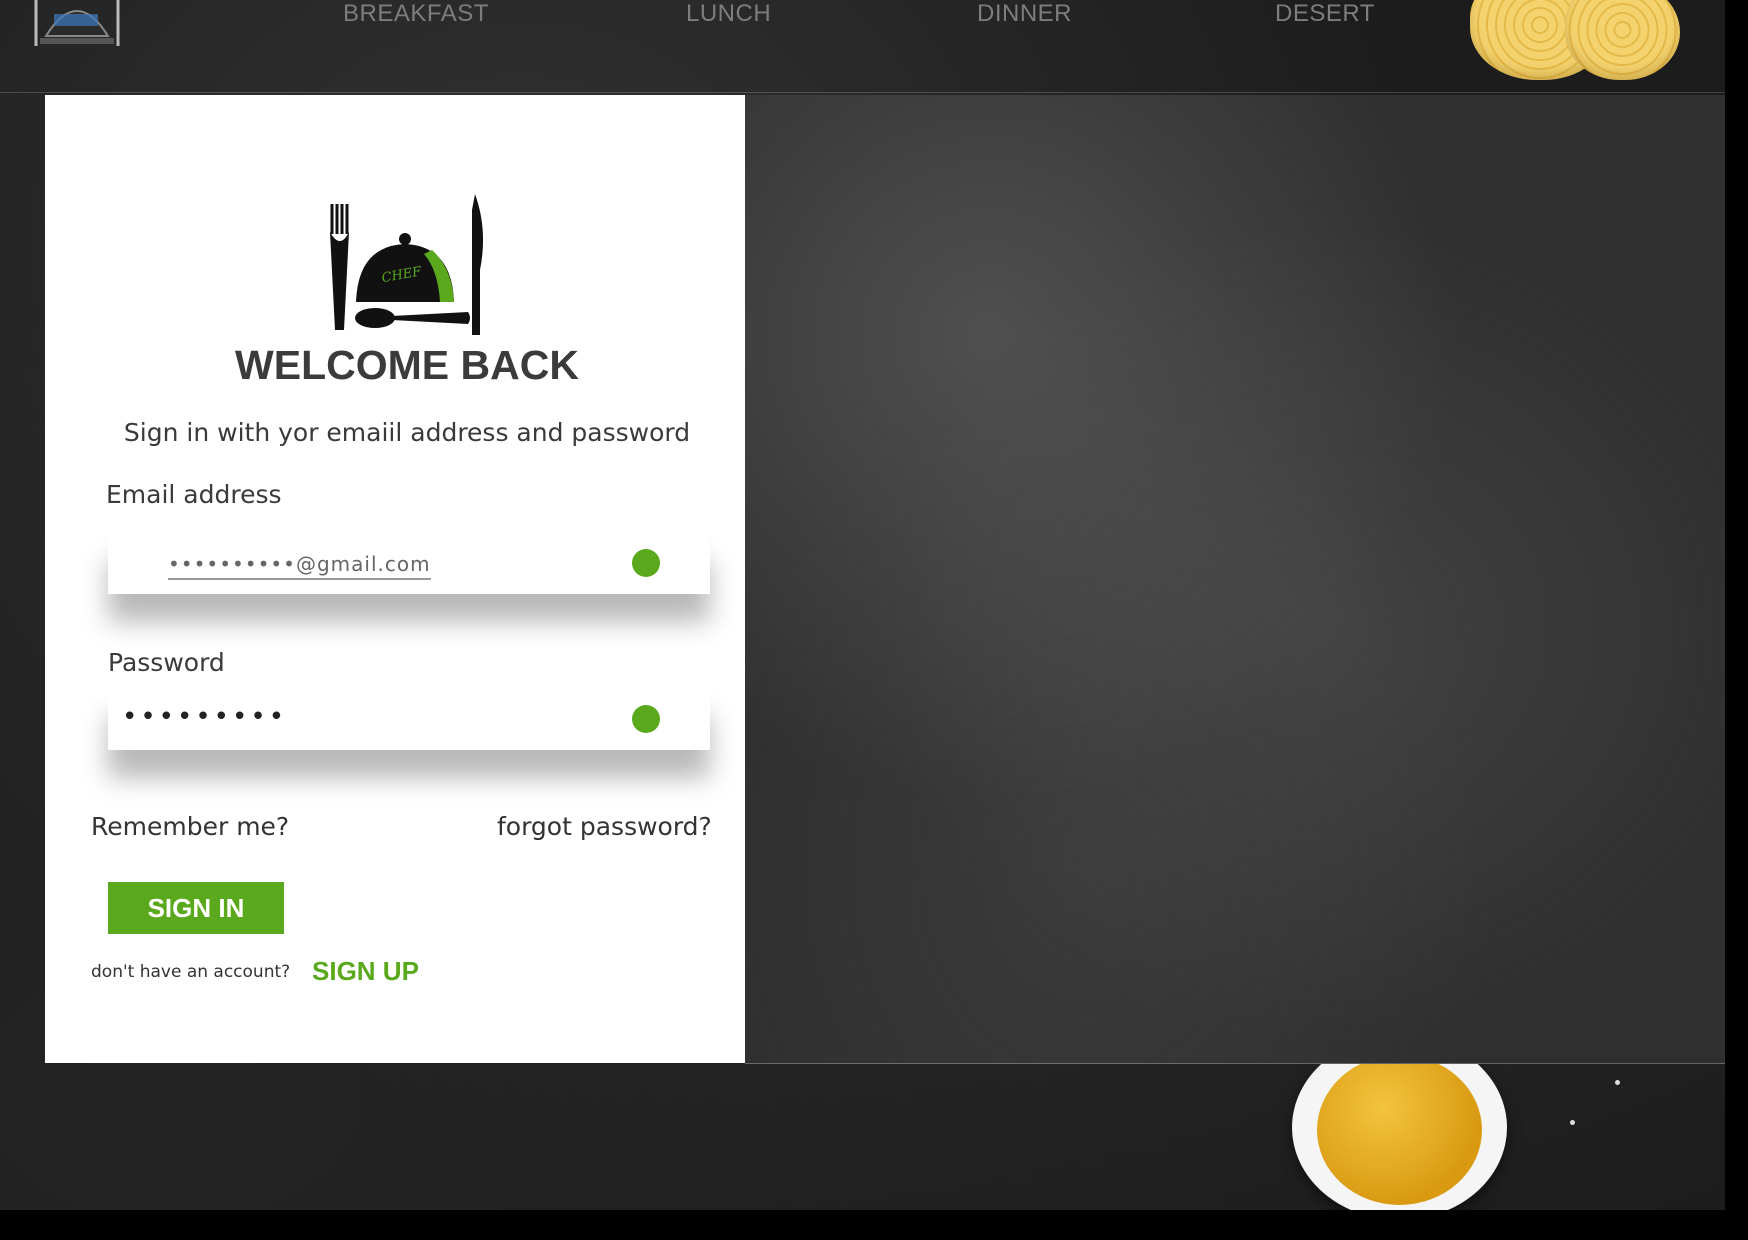 The height and width of the screenshot is (1240, 1748). I want to click on right-edge-band, so click(1736, 620).